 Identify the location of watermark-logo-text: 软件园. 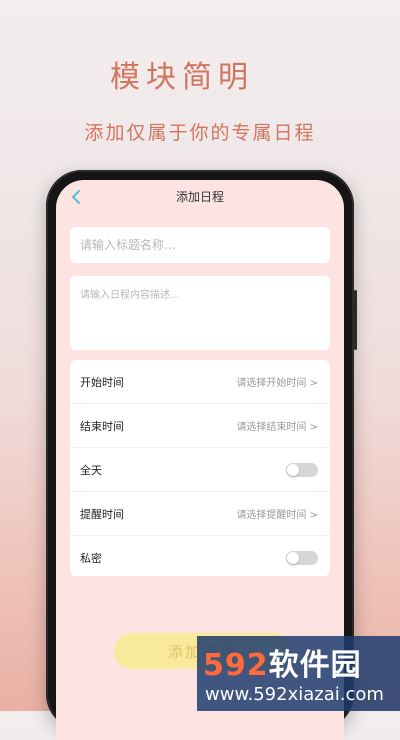
(315, 665).